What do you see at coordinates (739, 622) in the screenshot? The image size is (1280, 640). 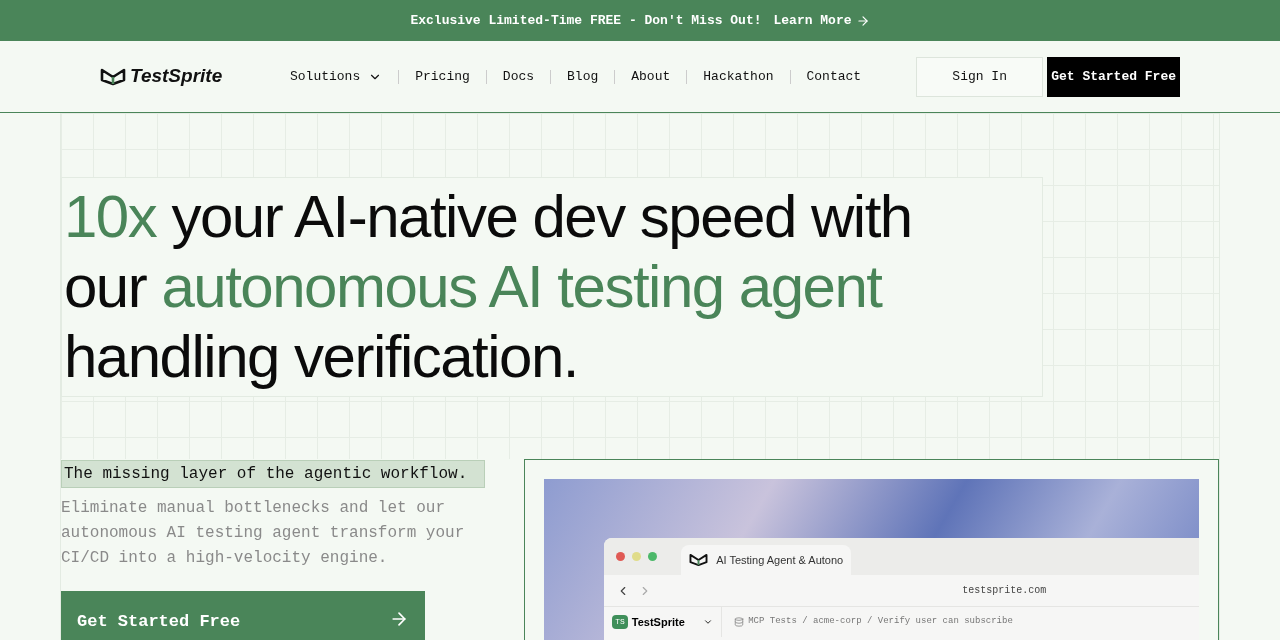 I see `database-icon` at bounding box center [739, 622].